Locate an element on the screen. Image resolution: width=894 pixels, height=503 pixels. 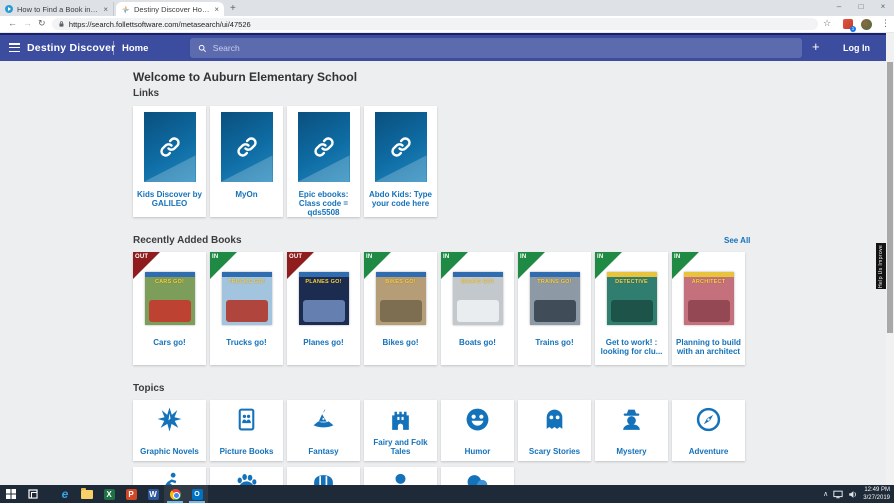
tray-chevron-icon: ∧ is located at coordinates (825, 494).